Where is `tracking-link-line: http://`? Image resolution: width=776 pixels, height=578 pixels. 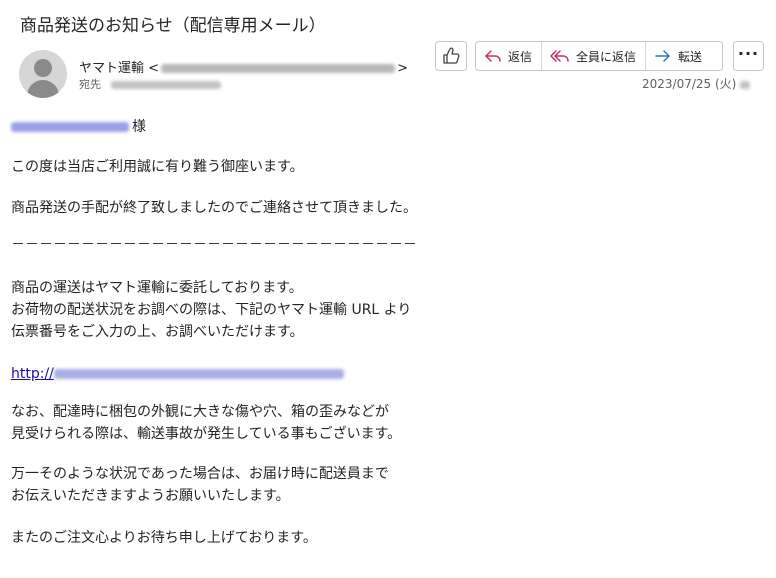 tracking-link-line: http:// is located at coordinates (177, 374).